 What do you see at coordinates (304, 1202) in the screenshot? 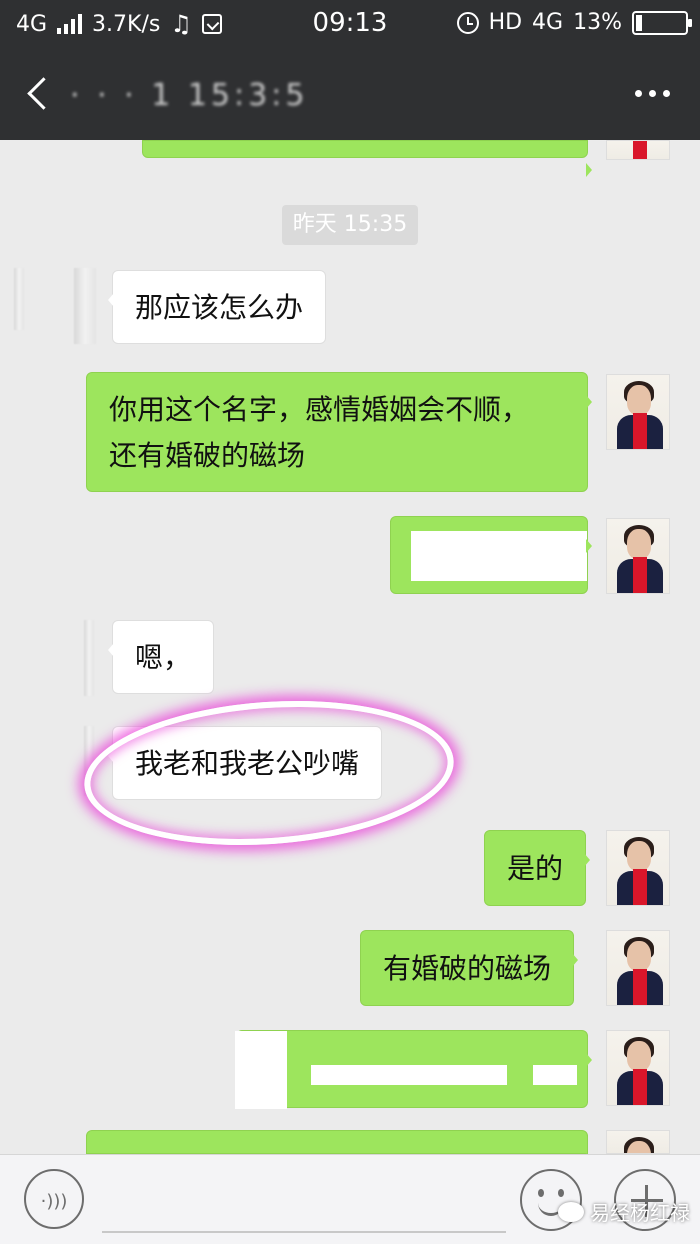
I see `message-input` at bounding box center [304, 1202].